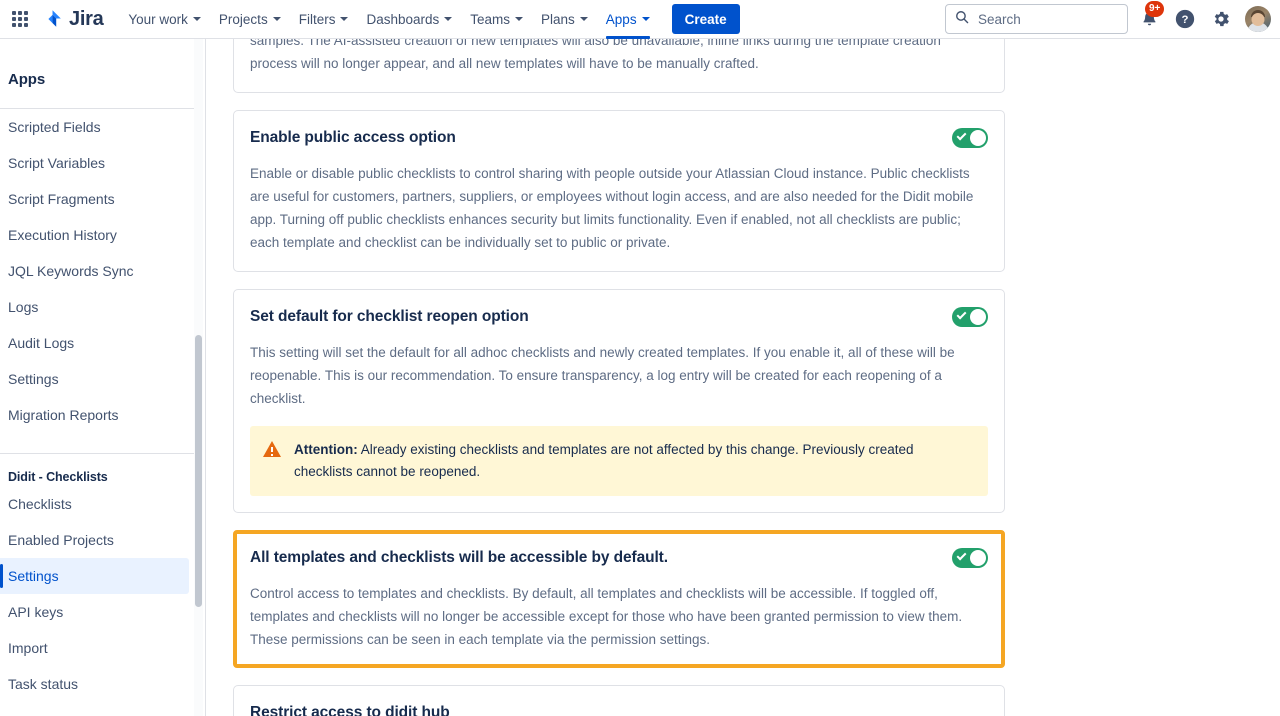 Image resolution: width=1280 pixels, height=716 pixels. I want to click on sidebar-scrollbar-thumb, so click(198, 471).